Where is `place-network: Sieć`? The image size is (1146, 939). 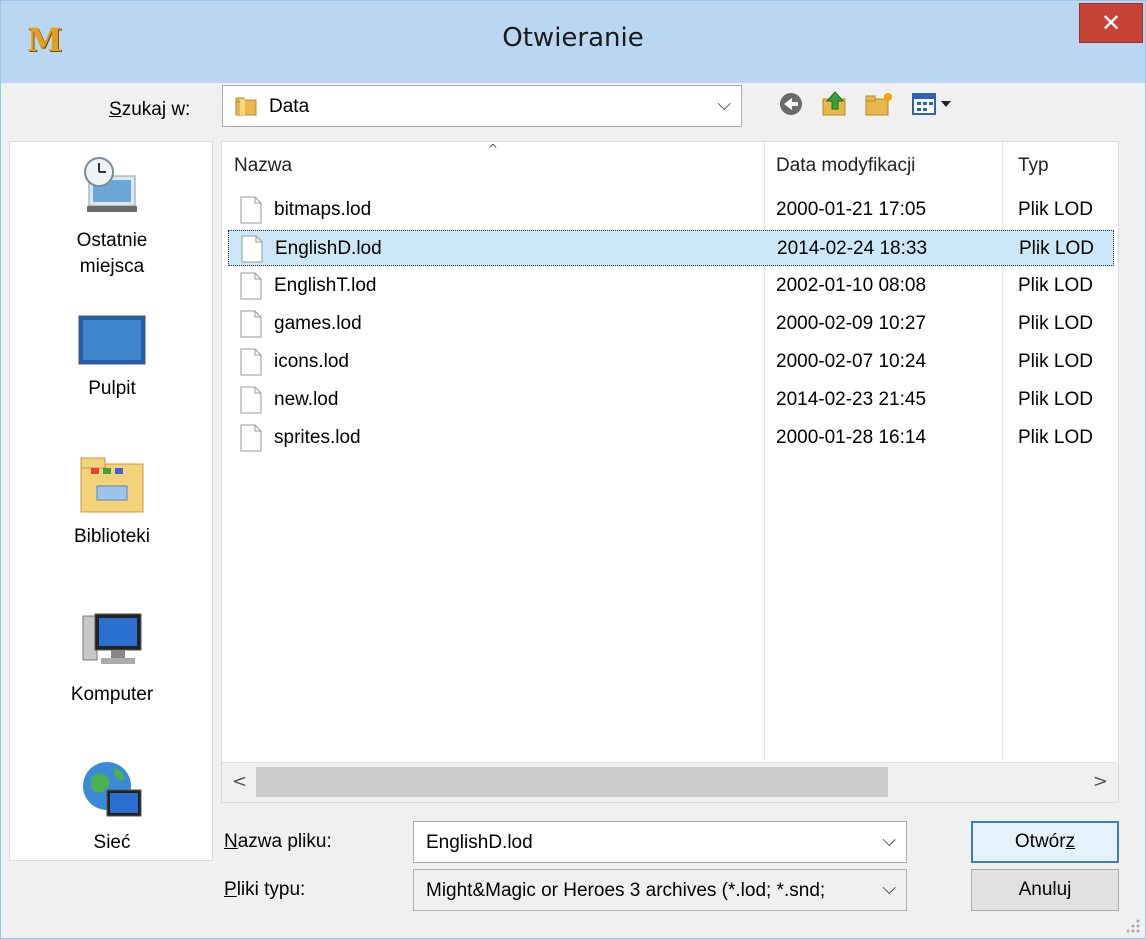 place-network: Sieć is located at coordinates (112, 805).